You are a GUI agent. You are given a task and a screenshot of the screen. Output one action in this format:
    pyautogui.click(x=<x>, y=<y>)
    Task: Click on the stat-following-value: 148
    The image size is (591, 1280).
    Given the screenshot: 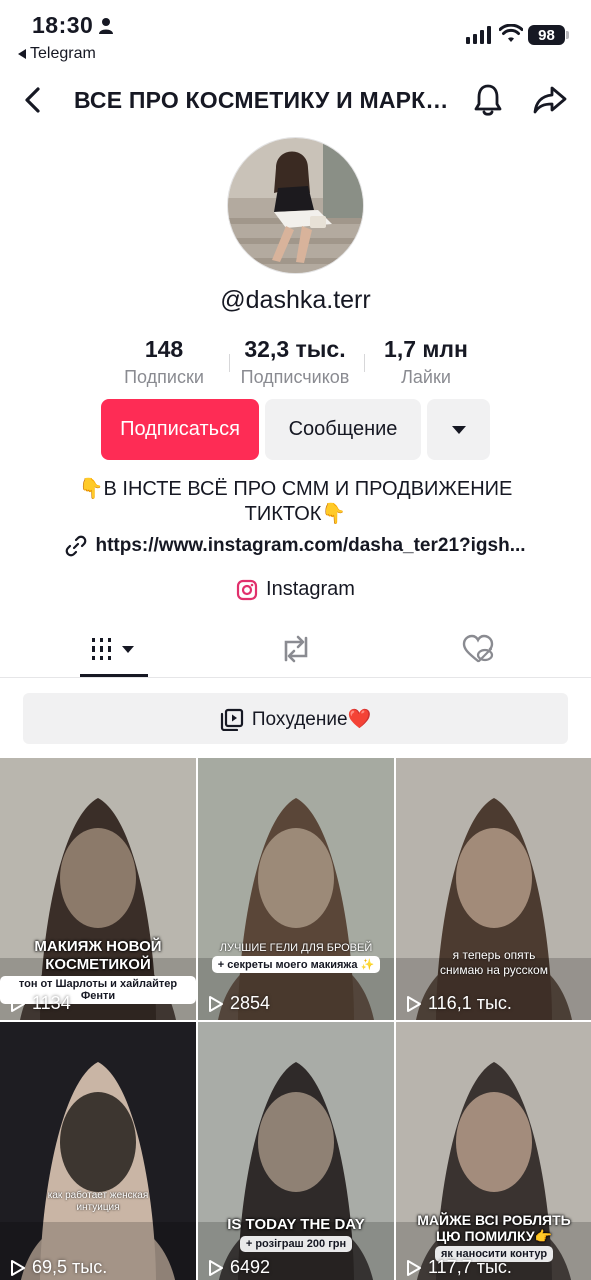 What is the action you would take?
    pyautogui.click(x=164, y=349)
    